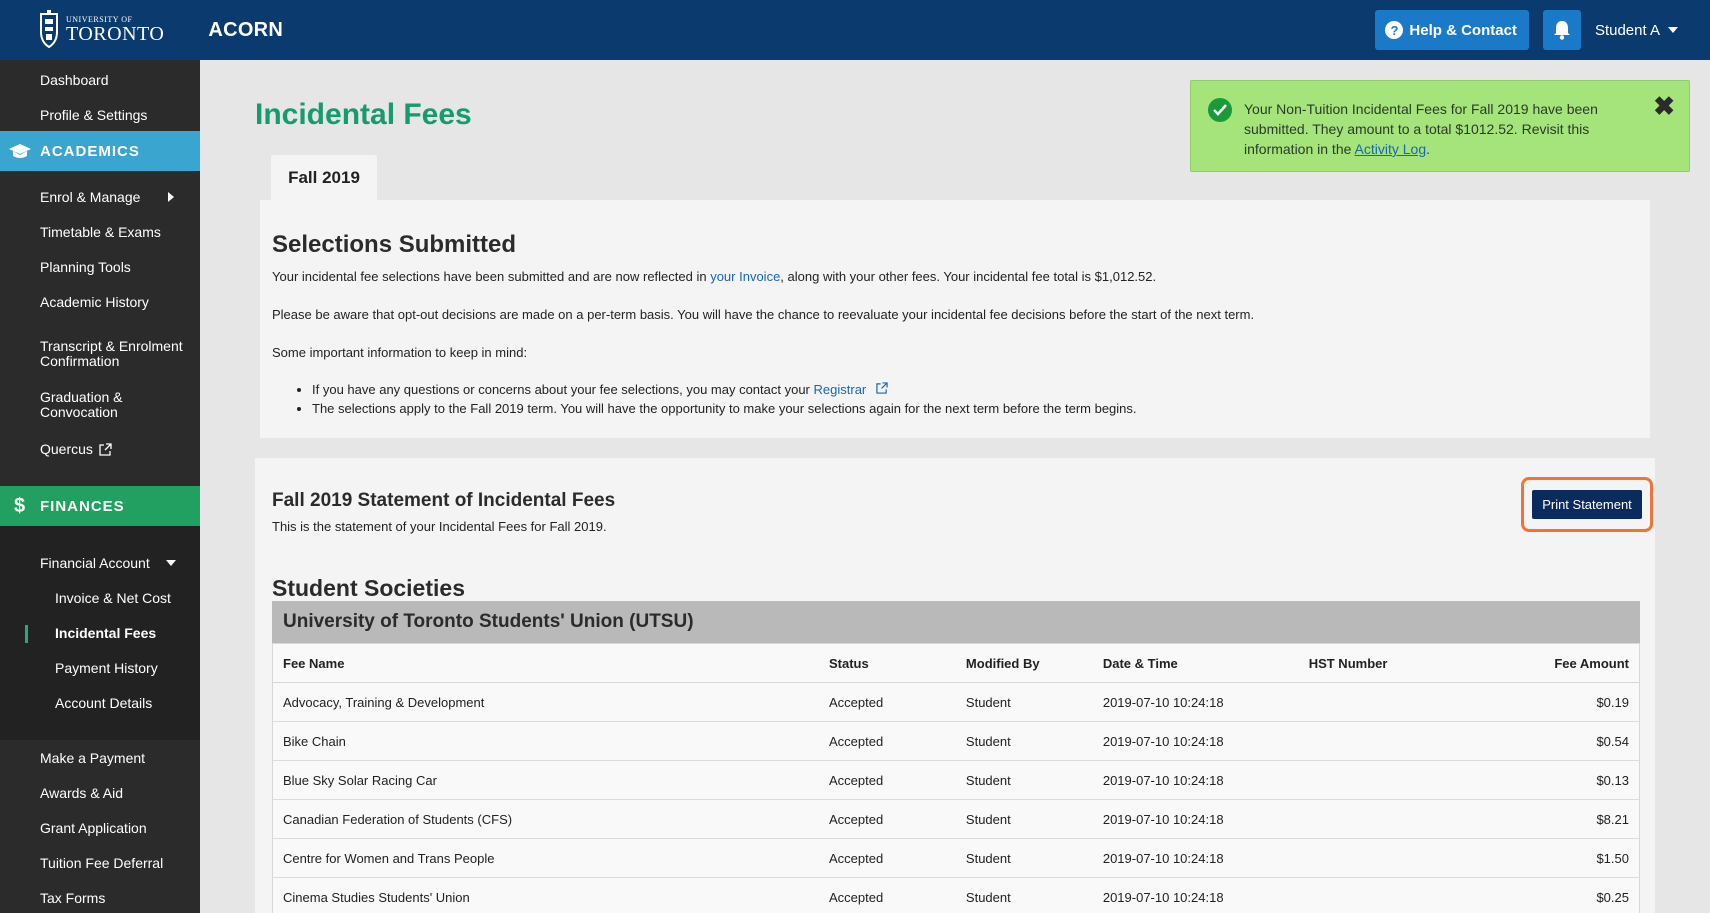 This screenshot has width=1710, height=913. Describe the element at coordinates (100, 506) in the screenshot. I see `sidebar-section-finances: $ FINANCES` at that location.